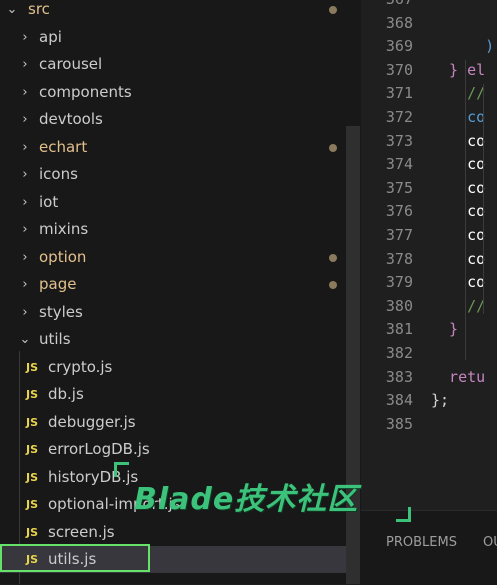 The width and height of the screenshot is (497, 585). I want to click on bottom-panel: PROBLEMS OU, so click(429, 547).